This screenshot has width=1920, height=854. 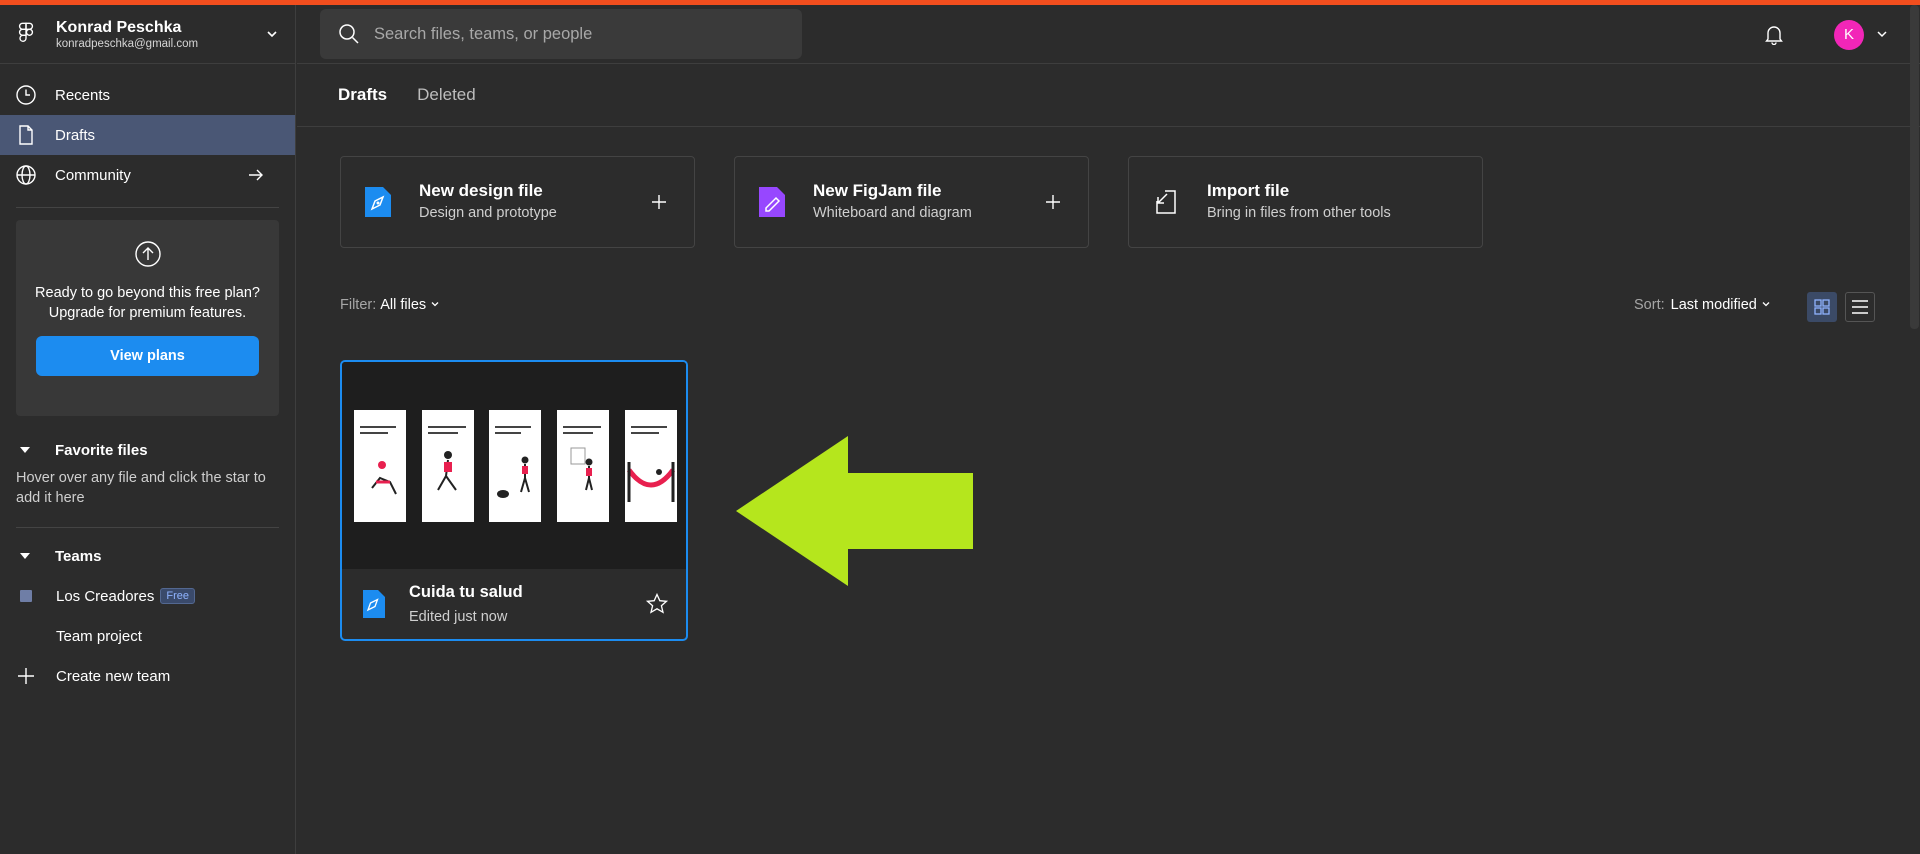 What do you see at coordinates (657, 604) in the screenshot?
I see `star-icon` at bounding box center [657, 604].